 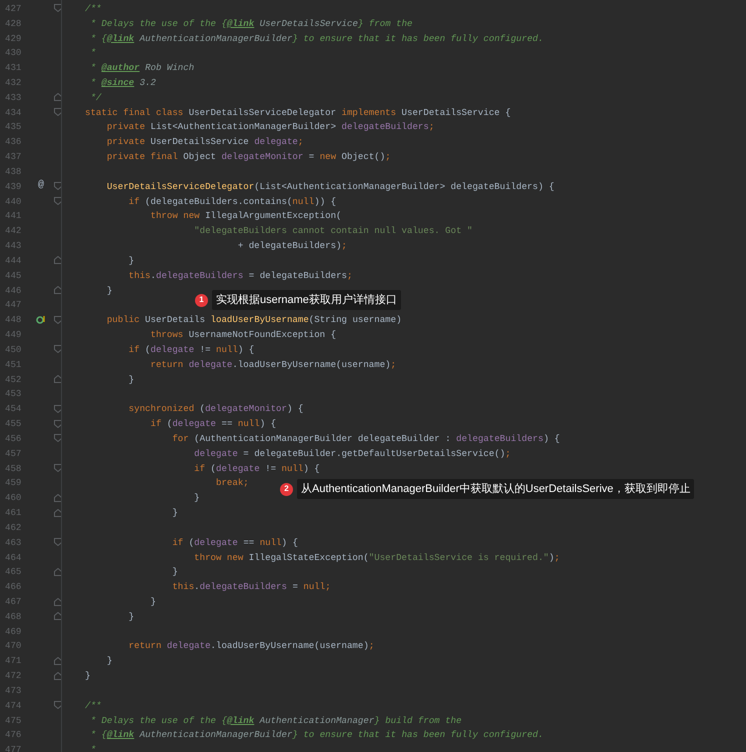 I want to click on line-number: 438, so click(x=13, y=171).